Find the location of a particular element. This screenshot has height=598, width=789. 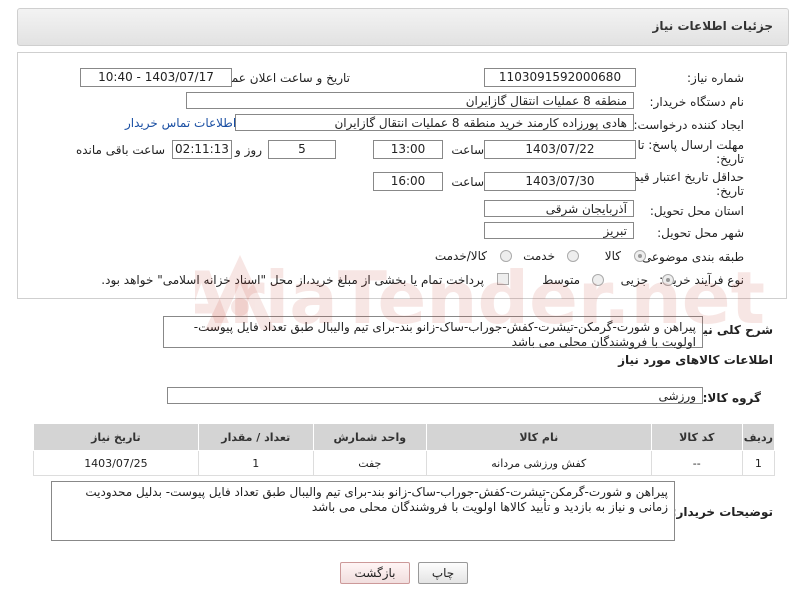

days-remaining-field: 5 is located at coordinates (302, 149).